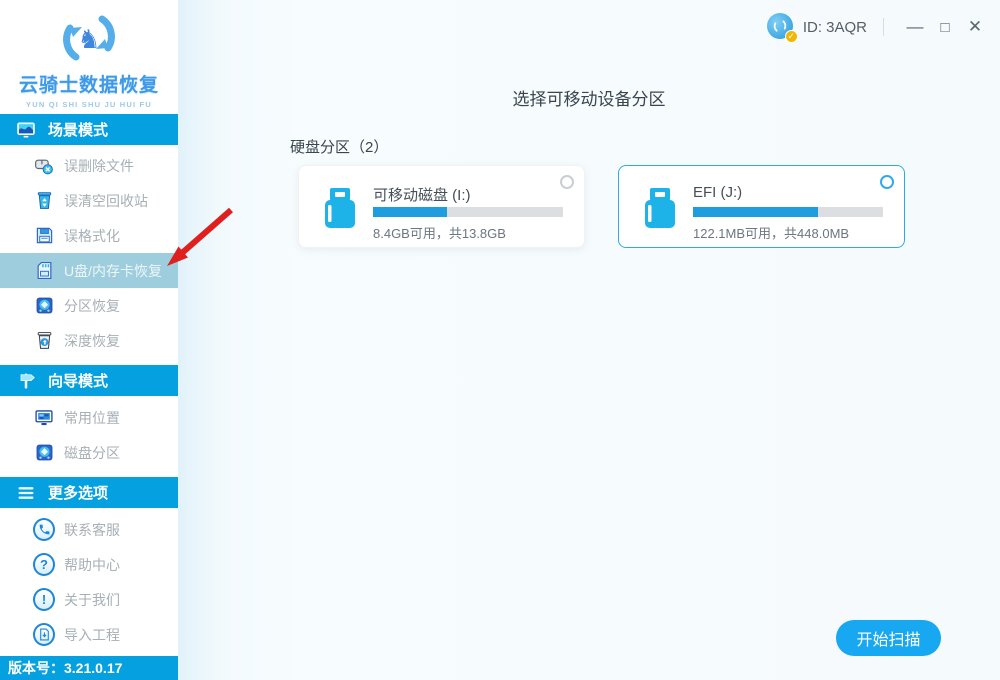 The height and width of the screenshot is (680, 1000). I want to click on sidebar-item-label: 误格式化, so click(92, 235).